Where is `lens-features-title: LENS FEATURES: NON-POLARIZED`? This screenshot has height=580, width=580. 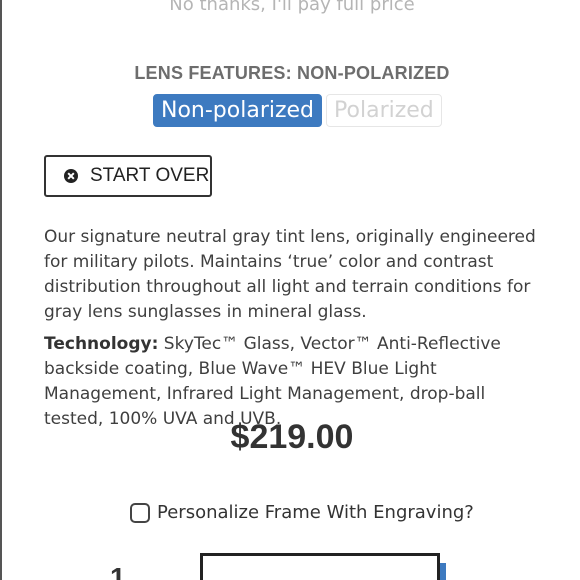 lens-features-title: LENS FEATURES: NON-POLARIZED is located at coordinates (292, 73).